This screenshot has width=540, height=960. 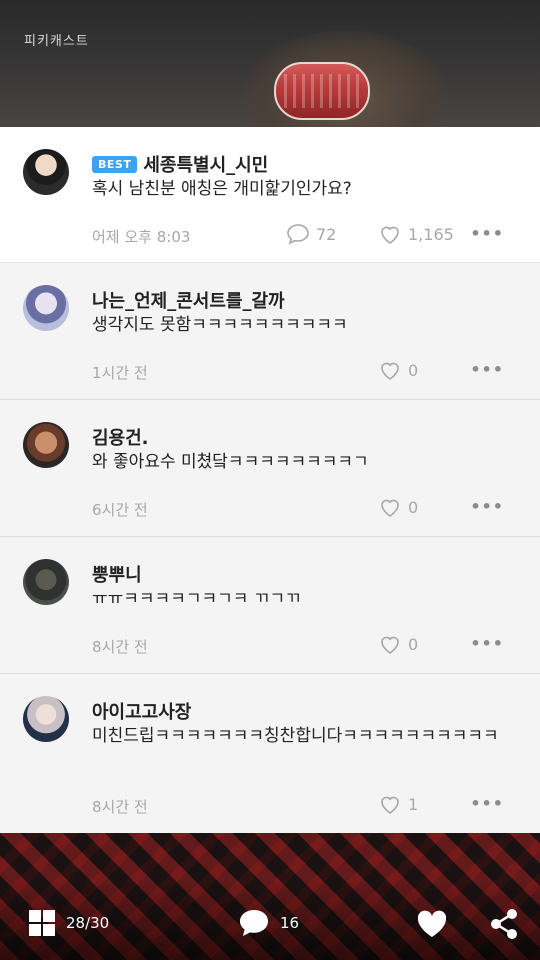 I want to click on comment-text: 와 좋아요수 미쳤닼ㅋㅋㅋㅋㅋㅋㅋㅋㄱ, so click(x=230, y=462).